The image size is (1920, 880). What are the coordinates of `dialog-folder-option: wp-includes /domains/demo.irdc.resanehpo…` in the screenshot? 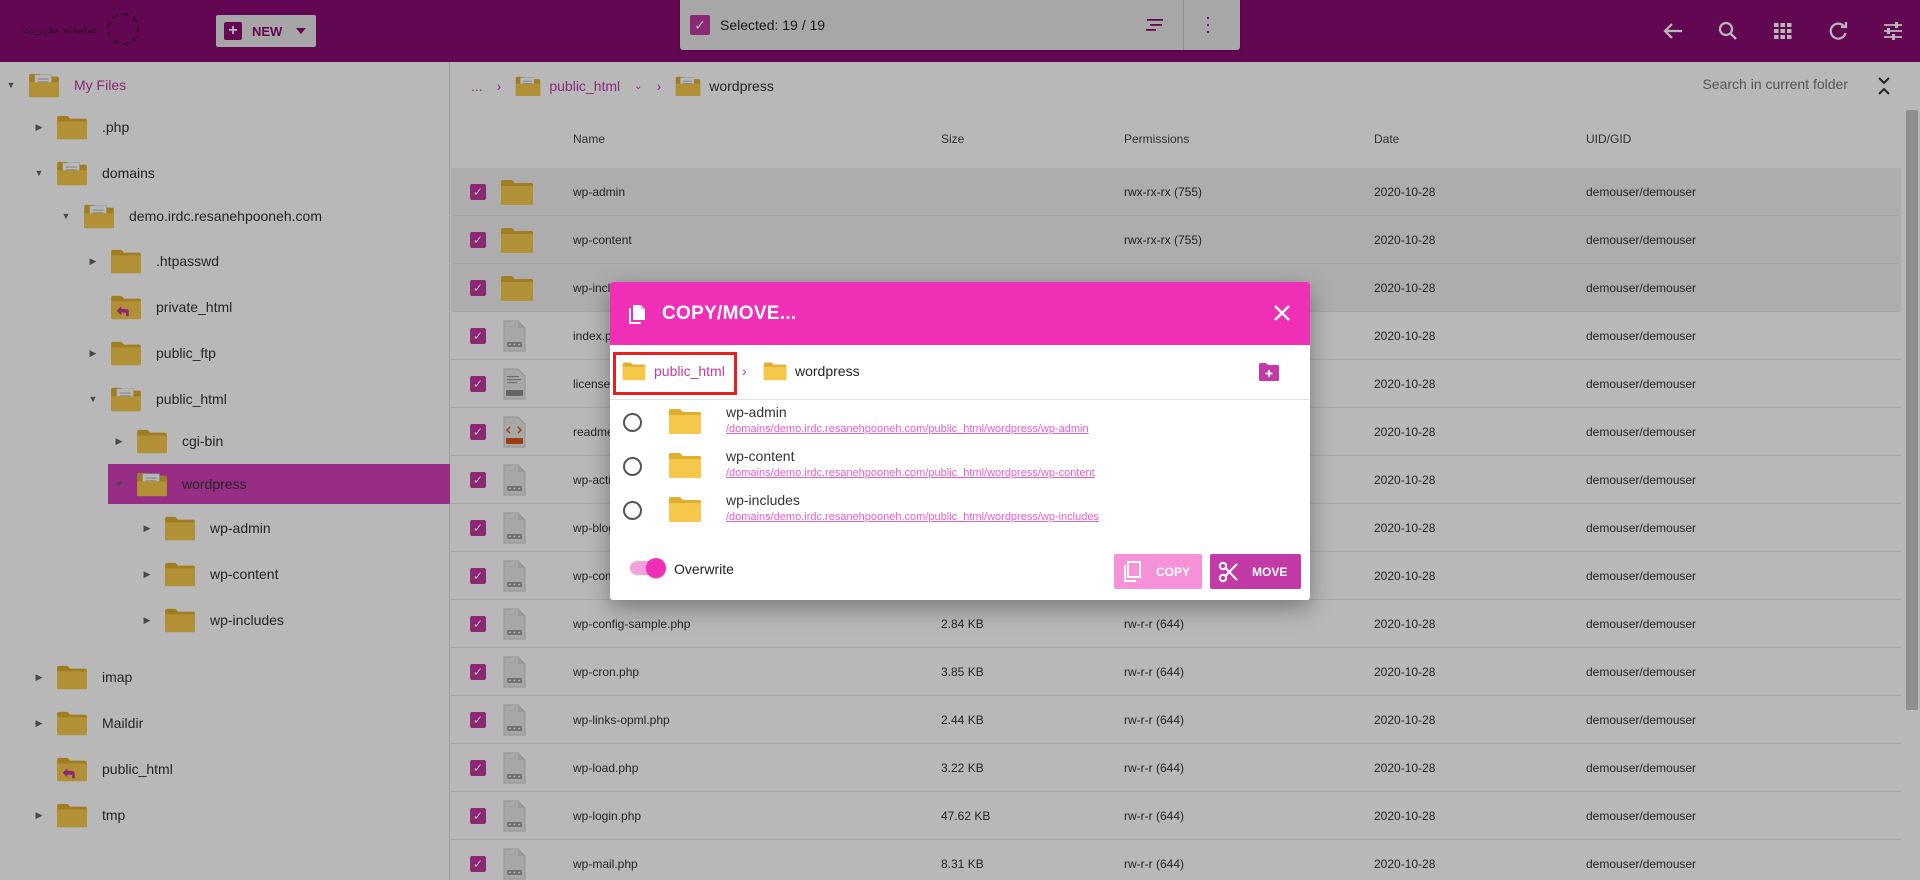 It's located at (960, 510).